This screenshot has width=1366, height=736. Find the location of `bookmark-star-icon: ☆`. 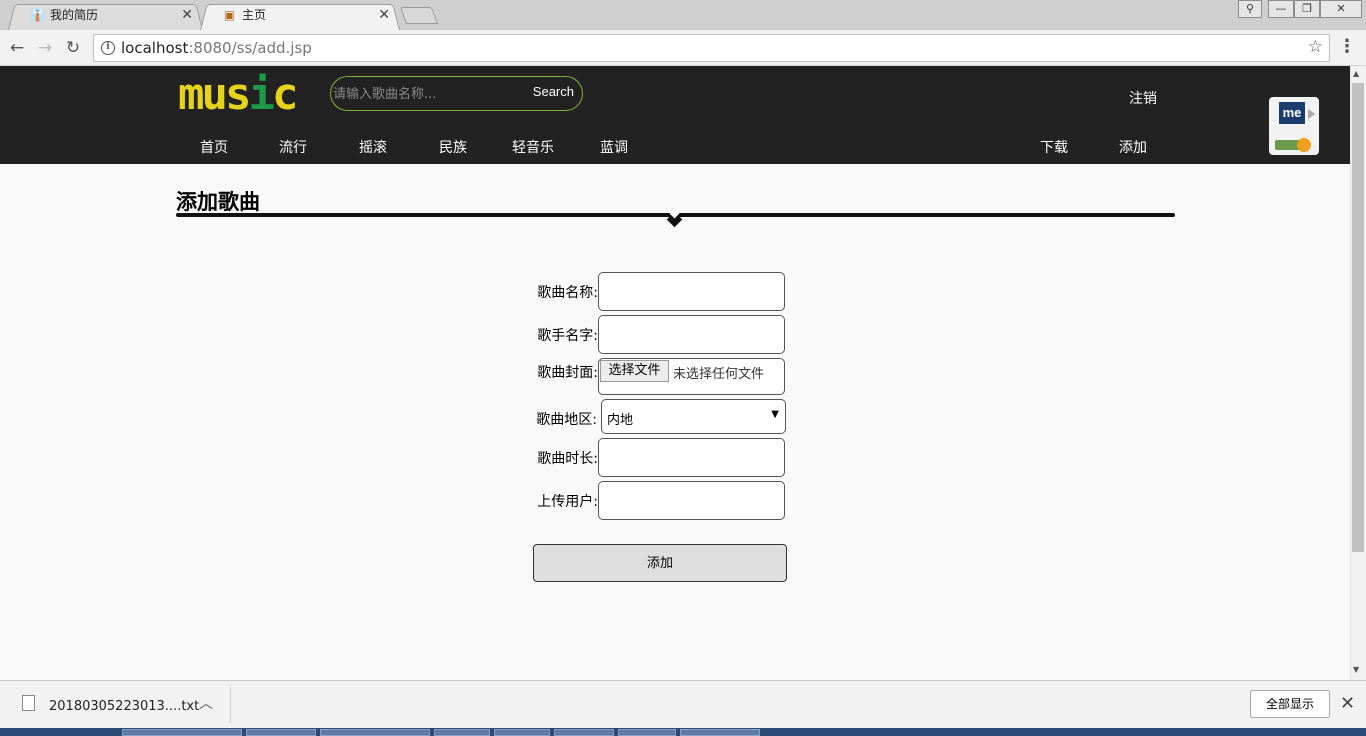

bookmark-star-icon: ☆ is located at coordinates (1315, 47).